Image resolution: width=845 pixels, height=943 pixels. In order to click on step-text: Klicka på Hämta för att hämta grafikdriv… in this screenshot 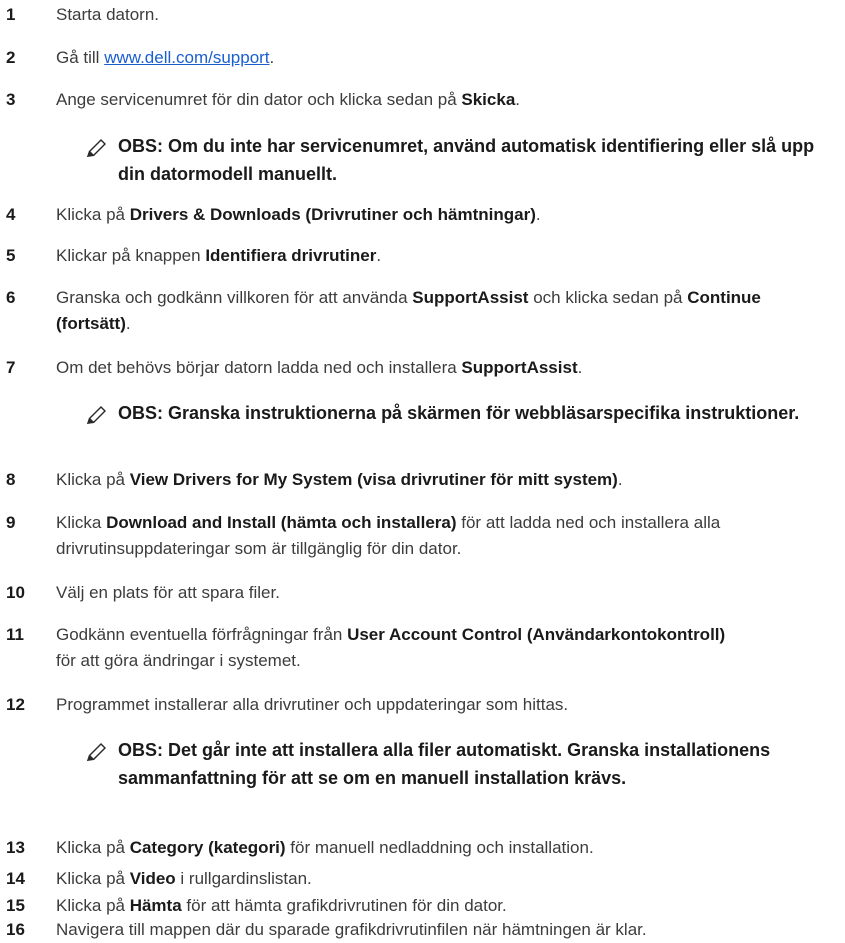, I will do `click(281, 905)`.